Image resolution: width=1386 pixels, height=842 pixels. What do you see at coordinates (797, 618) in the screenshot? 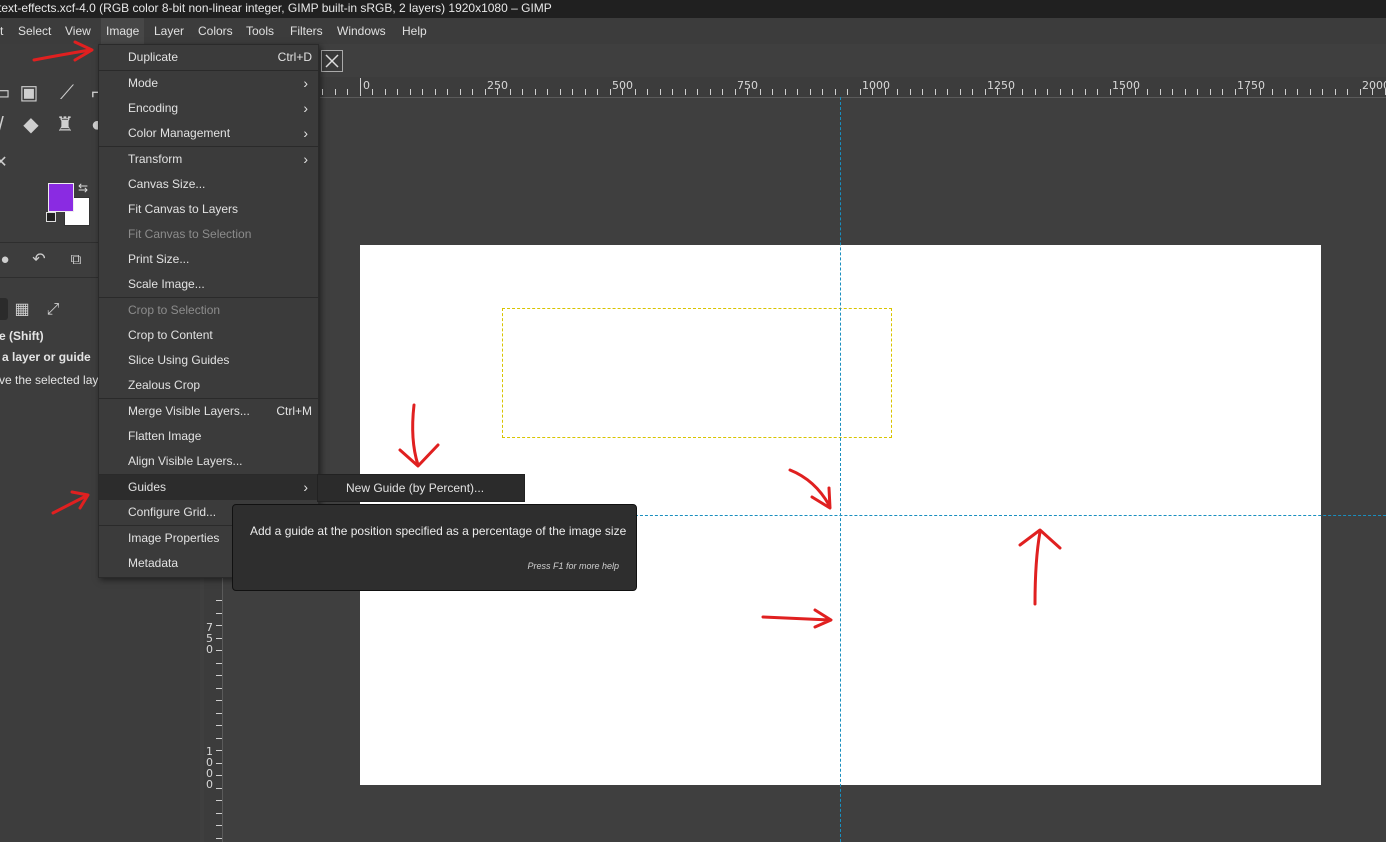
I see `arrow-right-to-vertical-guide` at bounding box center [797, 618].